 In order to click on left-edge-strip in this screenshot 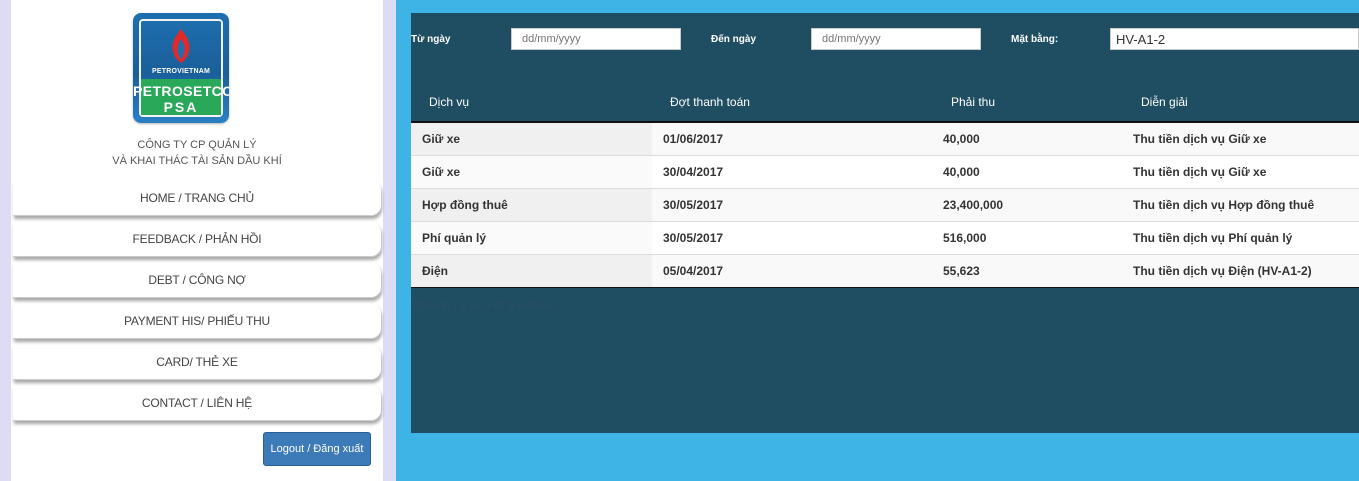, I will do `click(5, 240)`.